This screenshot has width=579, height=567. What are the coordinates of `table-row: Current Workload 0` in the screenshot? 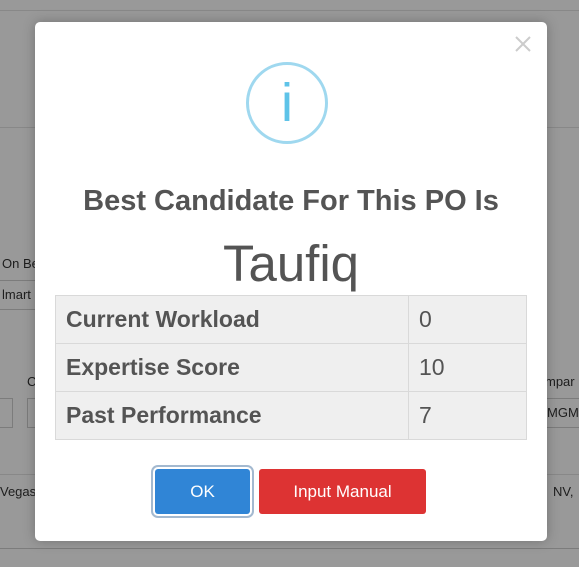 It's located at (291, 319).